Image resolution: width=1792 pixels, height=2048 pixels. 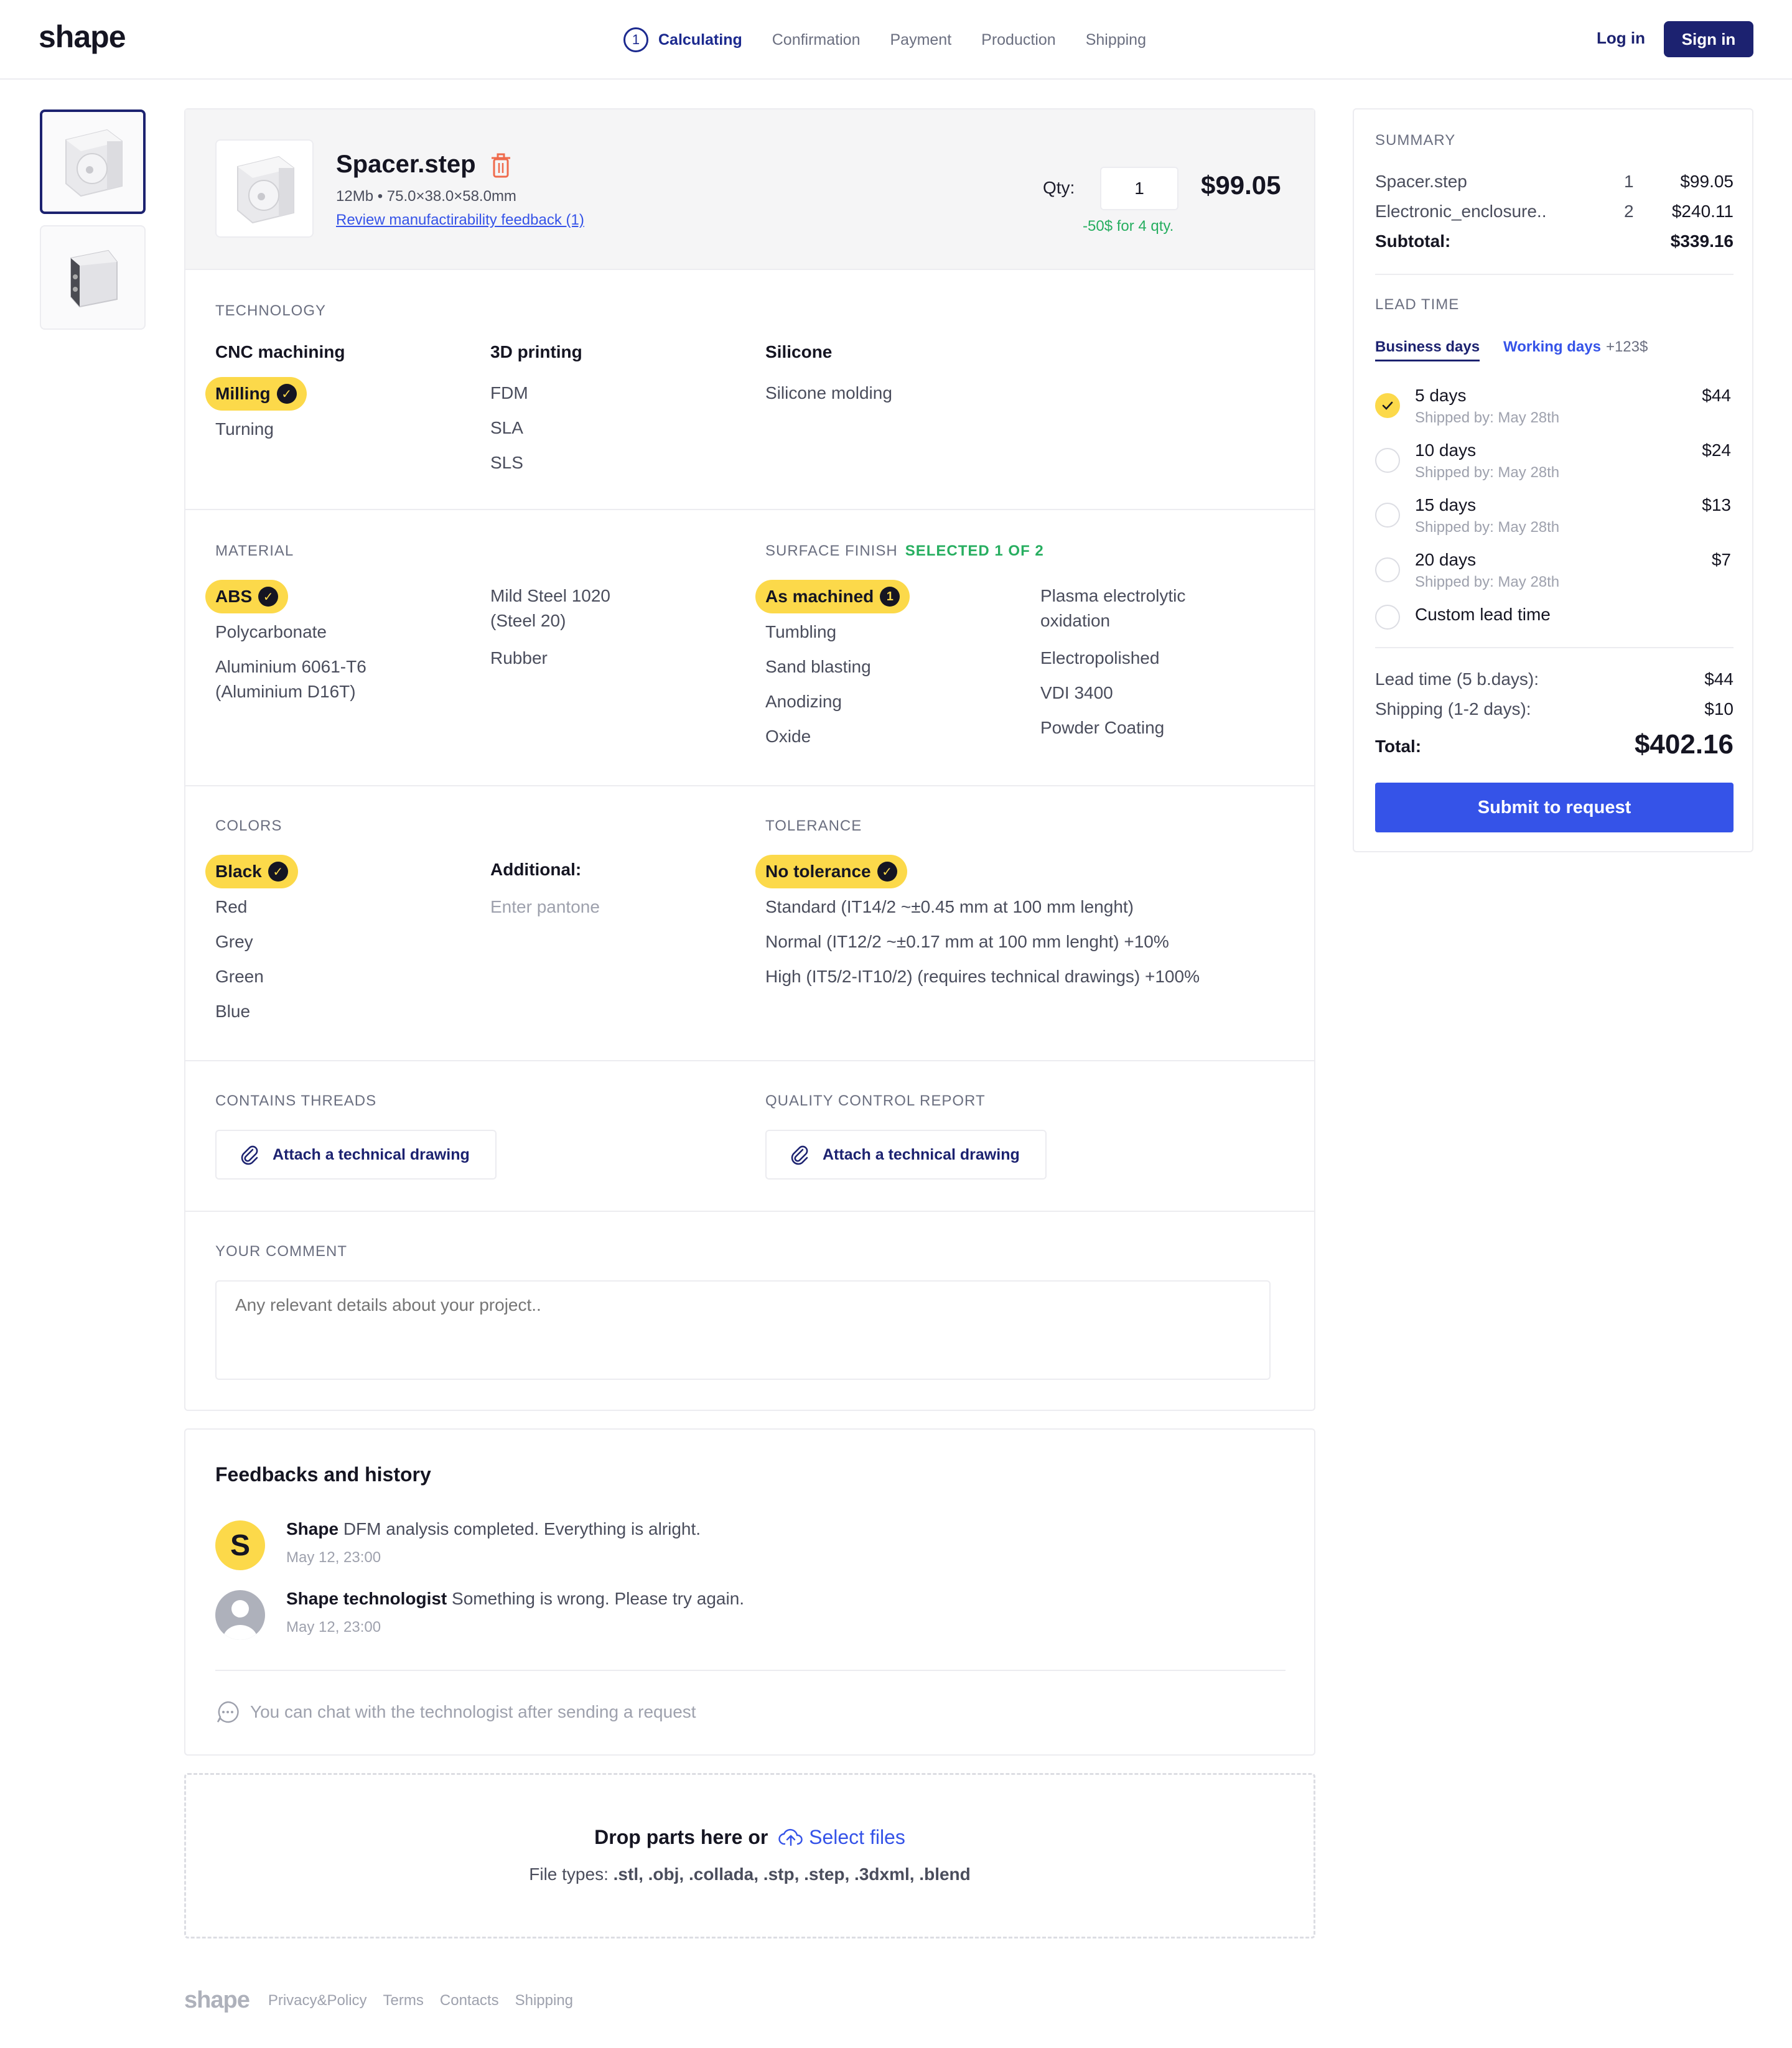 I want to click on option-plasma-oxidation: Plasma electrolytic oxidation, so click(x=1112, y=608).